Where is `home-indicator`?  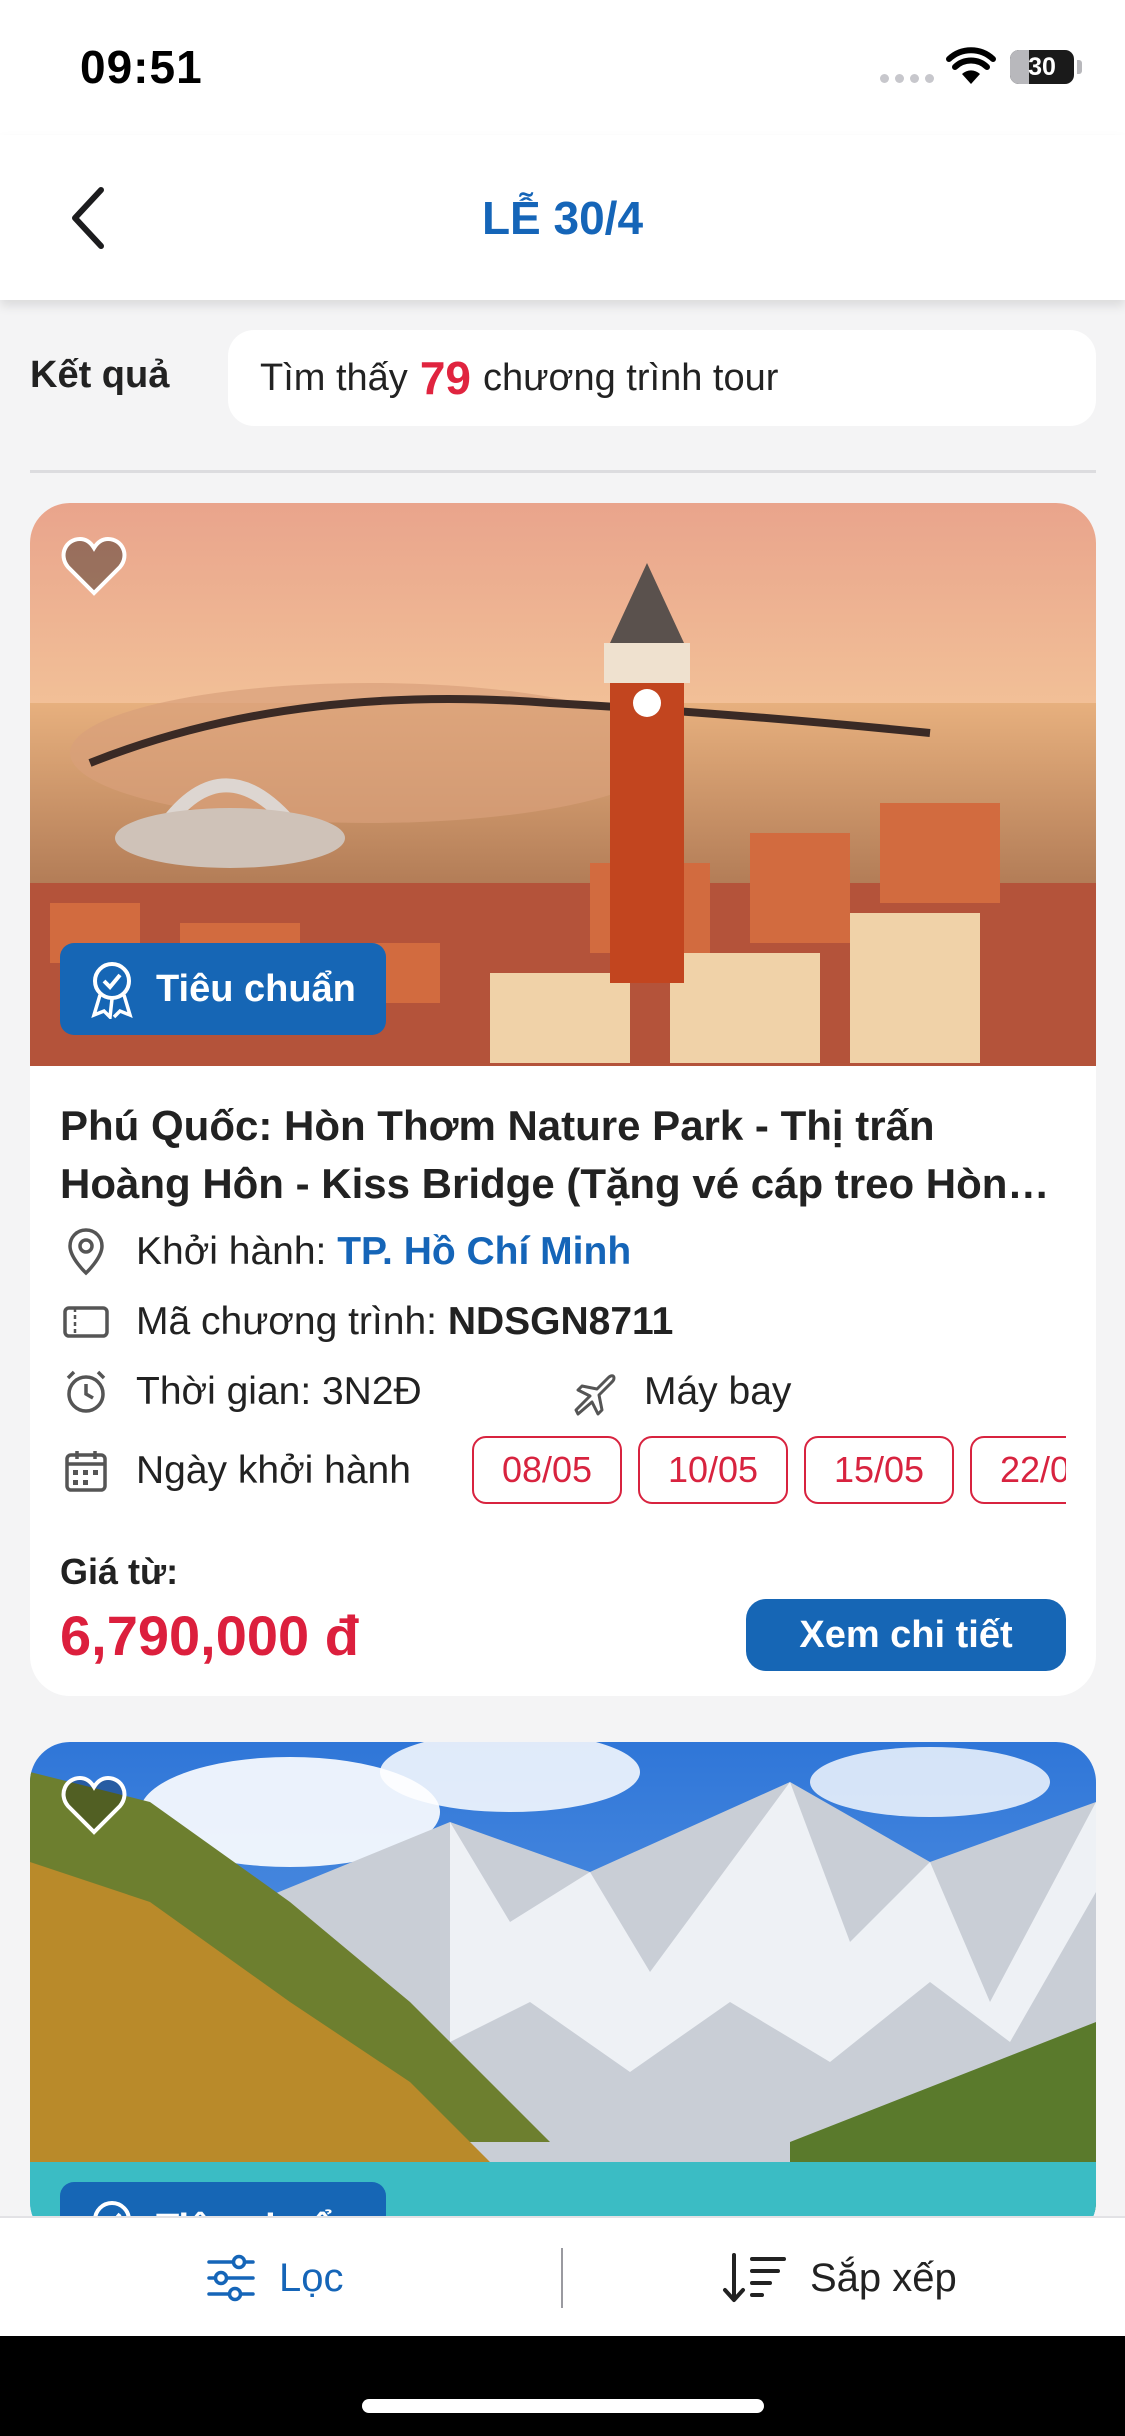 home-indicator is located at coordinates (563, 2406).